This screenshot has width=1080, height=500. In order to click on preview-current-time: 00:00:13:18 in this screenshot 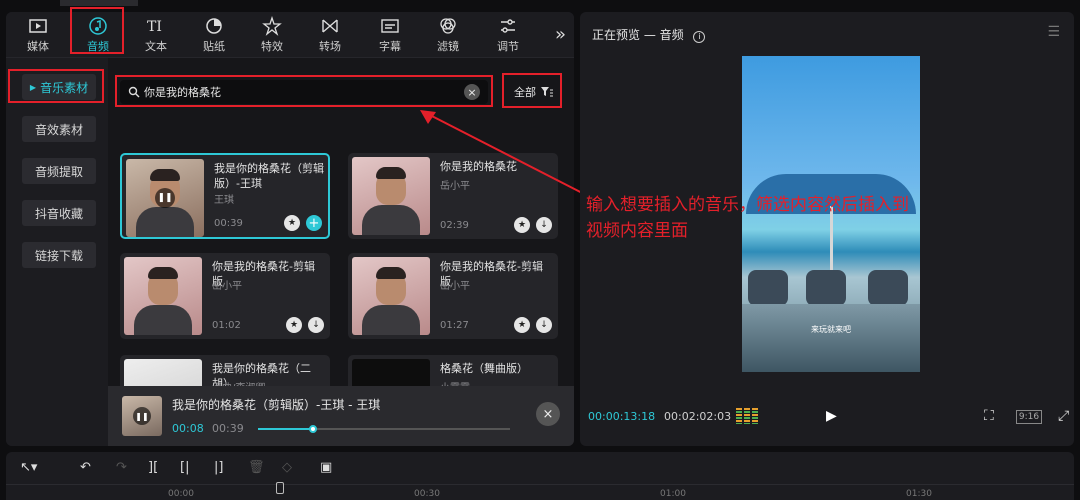, I will do `click(622, 416)`.